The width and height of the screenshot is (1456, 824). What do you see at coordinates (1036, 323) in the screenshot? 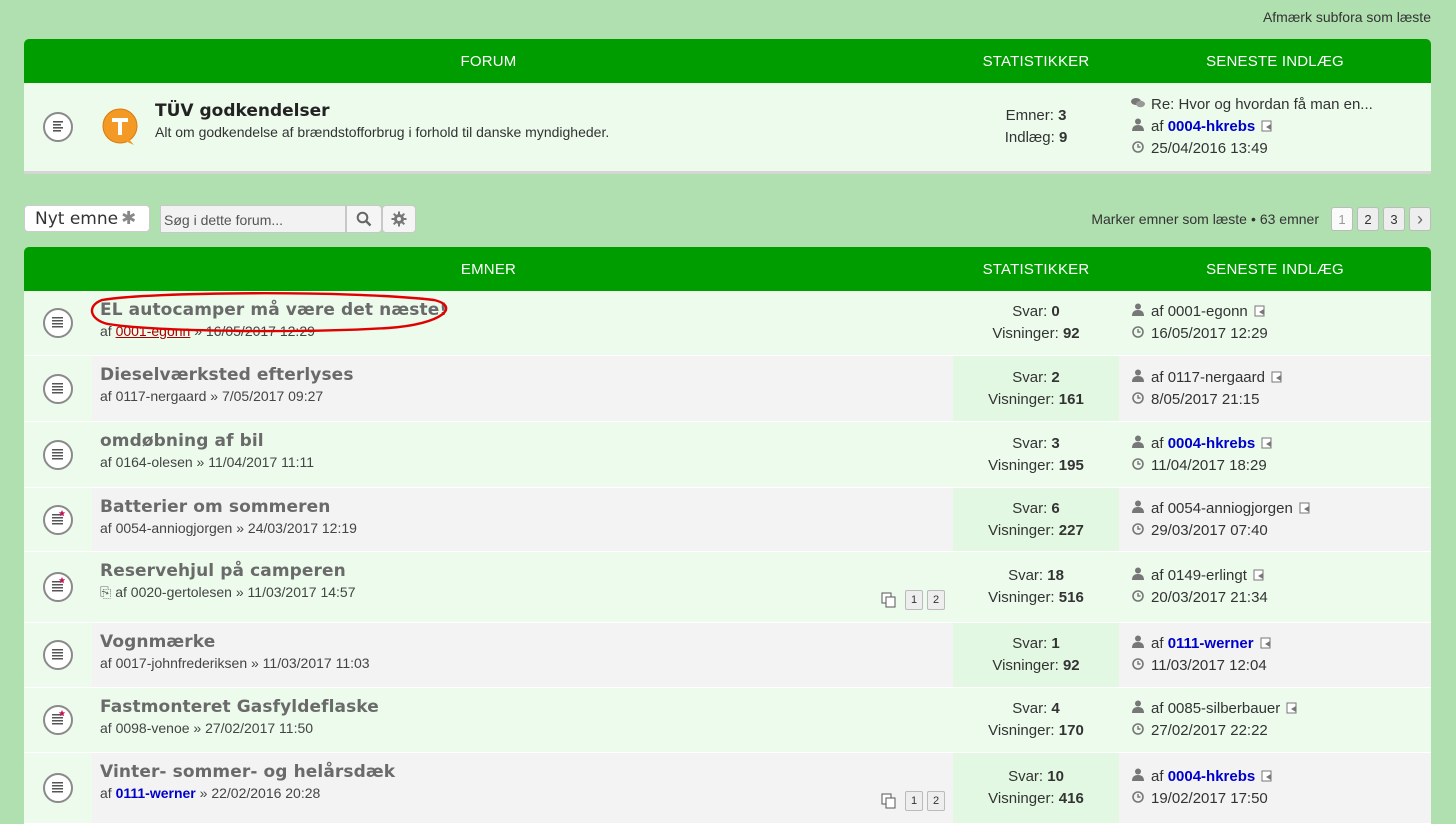
I see `topic-stats-cell: Svar: 0 Visninger: 92` at bounding box center [1036, 323].